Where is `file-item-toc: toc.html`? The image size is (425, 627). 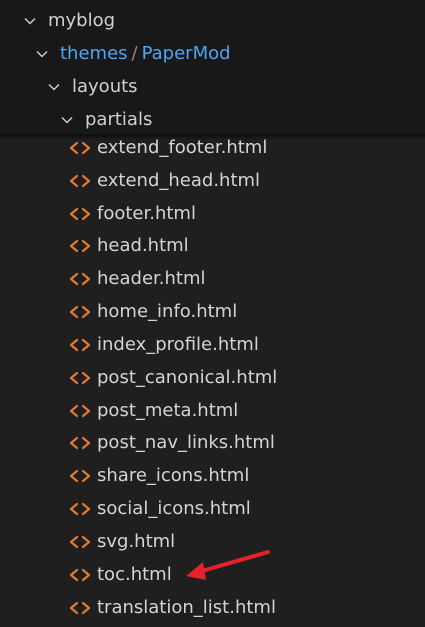
file-item-toc: toc.html is located at coordinates (212, 574).